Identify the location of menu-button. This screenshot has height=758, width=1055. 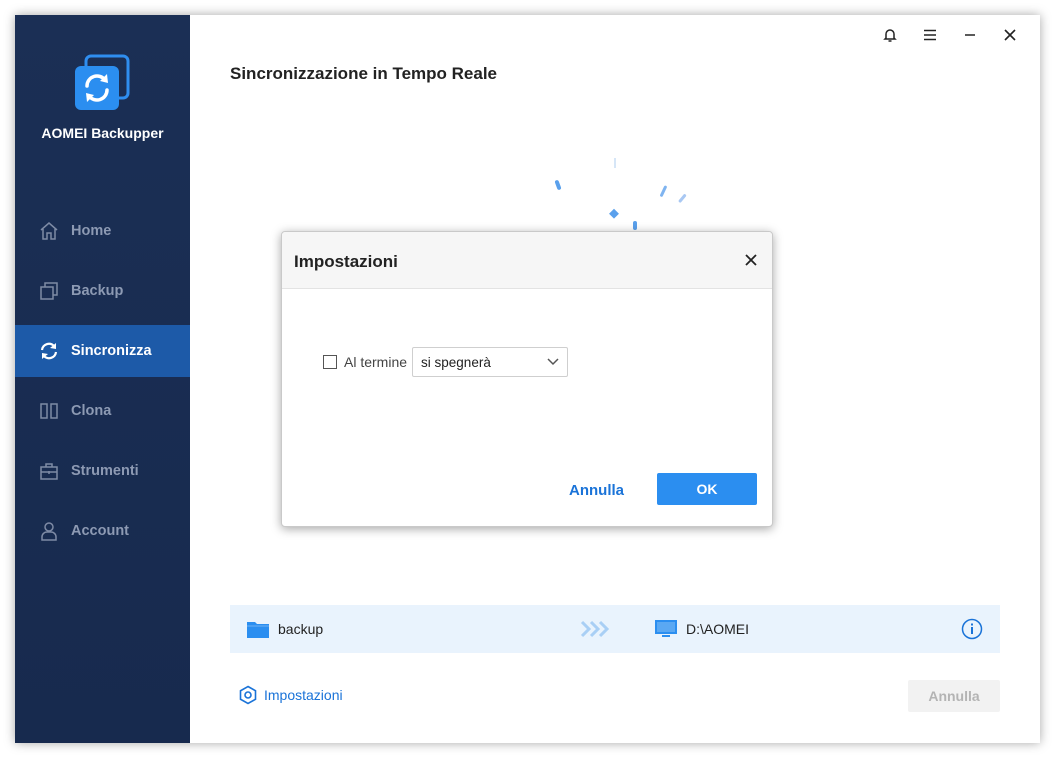
(930, 35).